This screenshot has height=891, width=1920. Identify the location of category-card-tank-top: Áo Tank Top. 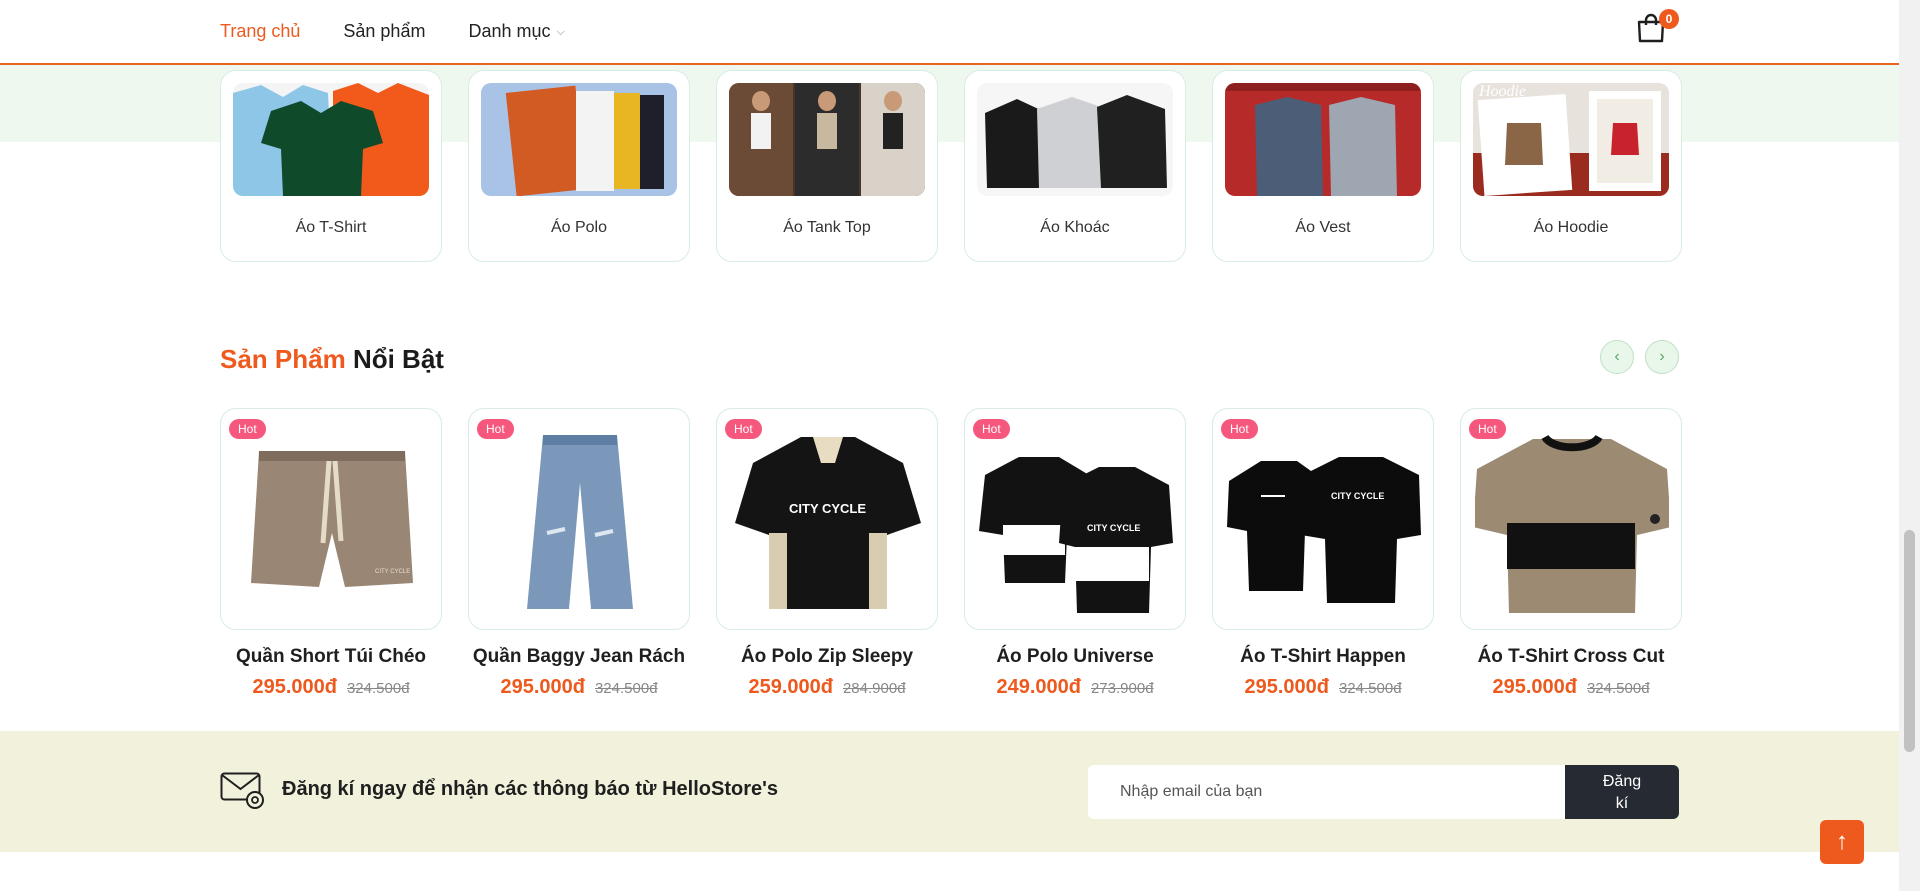
(827, 166).